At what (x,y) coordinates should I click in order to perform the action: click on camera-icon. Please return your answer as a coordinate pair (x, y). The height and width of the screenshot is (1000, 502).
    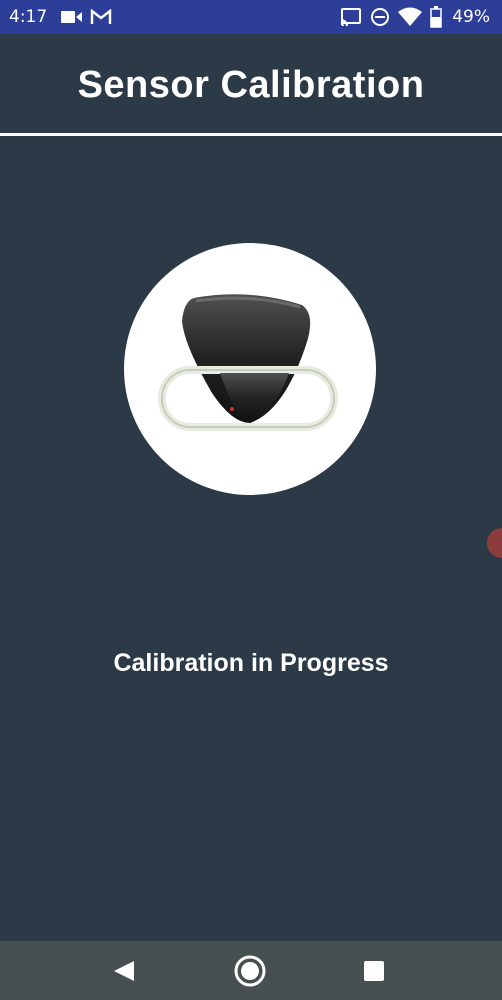
    Looking at the image, I should click on (71, 17).